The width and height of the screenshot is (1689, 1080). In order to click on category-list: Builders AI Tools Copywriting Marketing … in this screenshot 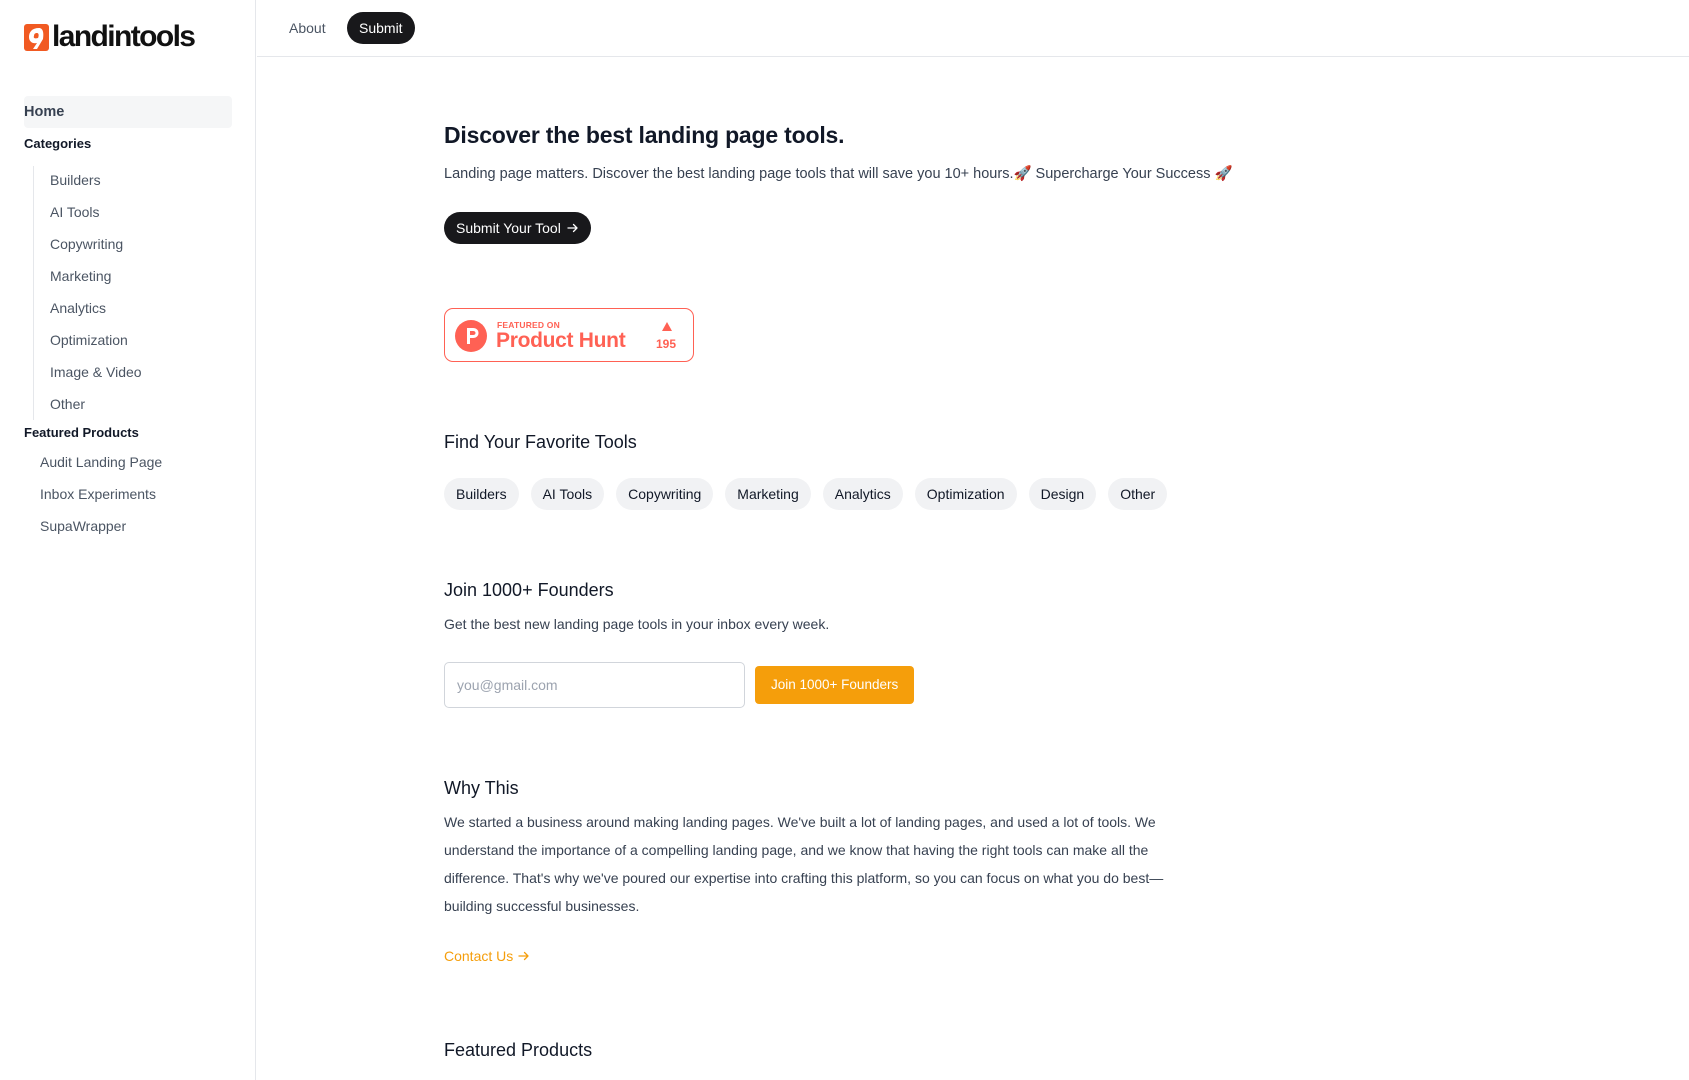, I will do `click(133, 293)`.